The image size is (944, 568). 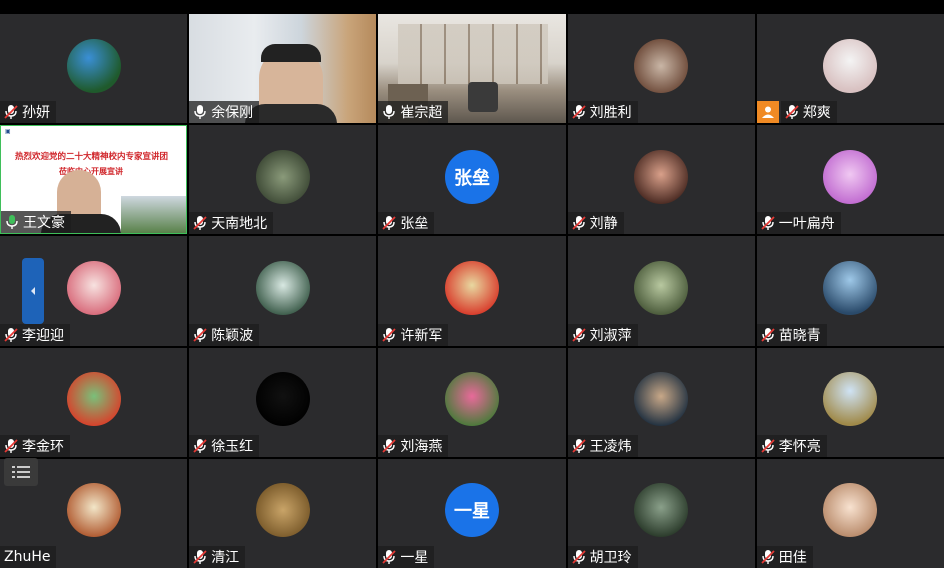 What do you see at coordinates (200, 112) in the screenshot?
I see `mic-icon` at bounding box center [200, 112].